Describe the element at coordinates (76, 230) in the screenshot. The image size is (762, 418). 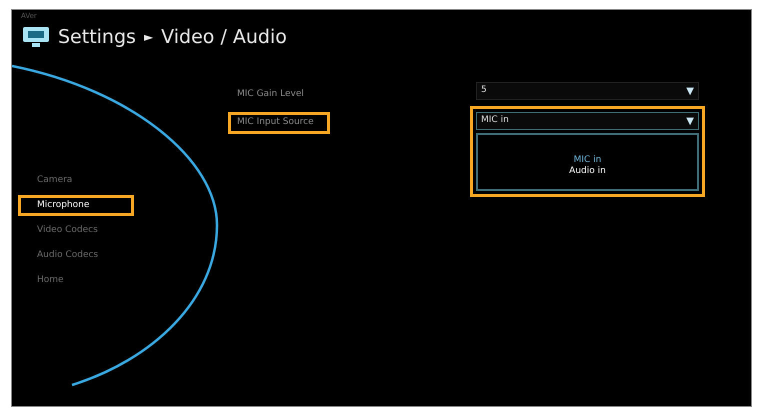
I see `sidebar-item: Video Codecs` at that location.